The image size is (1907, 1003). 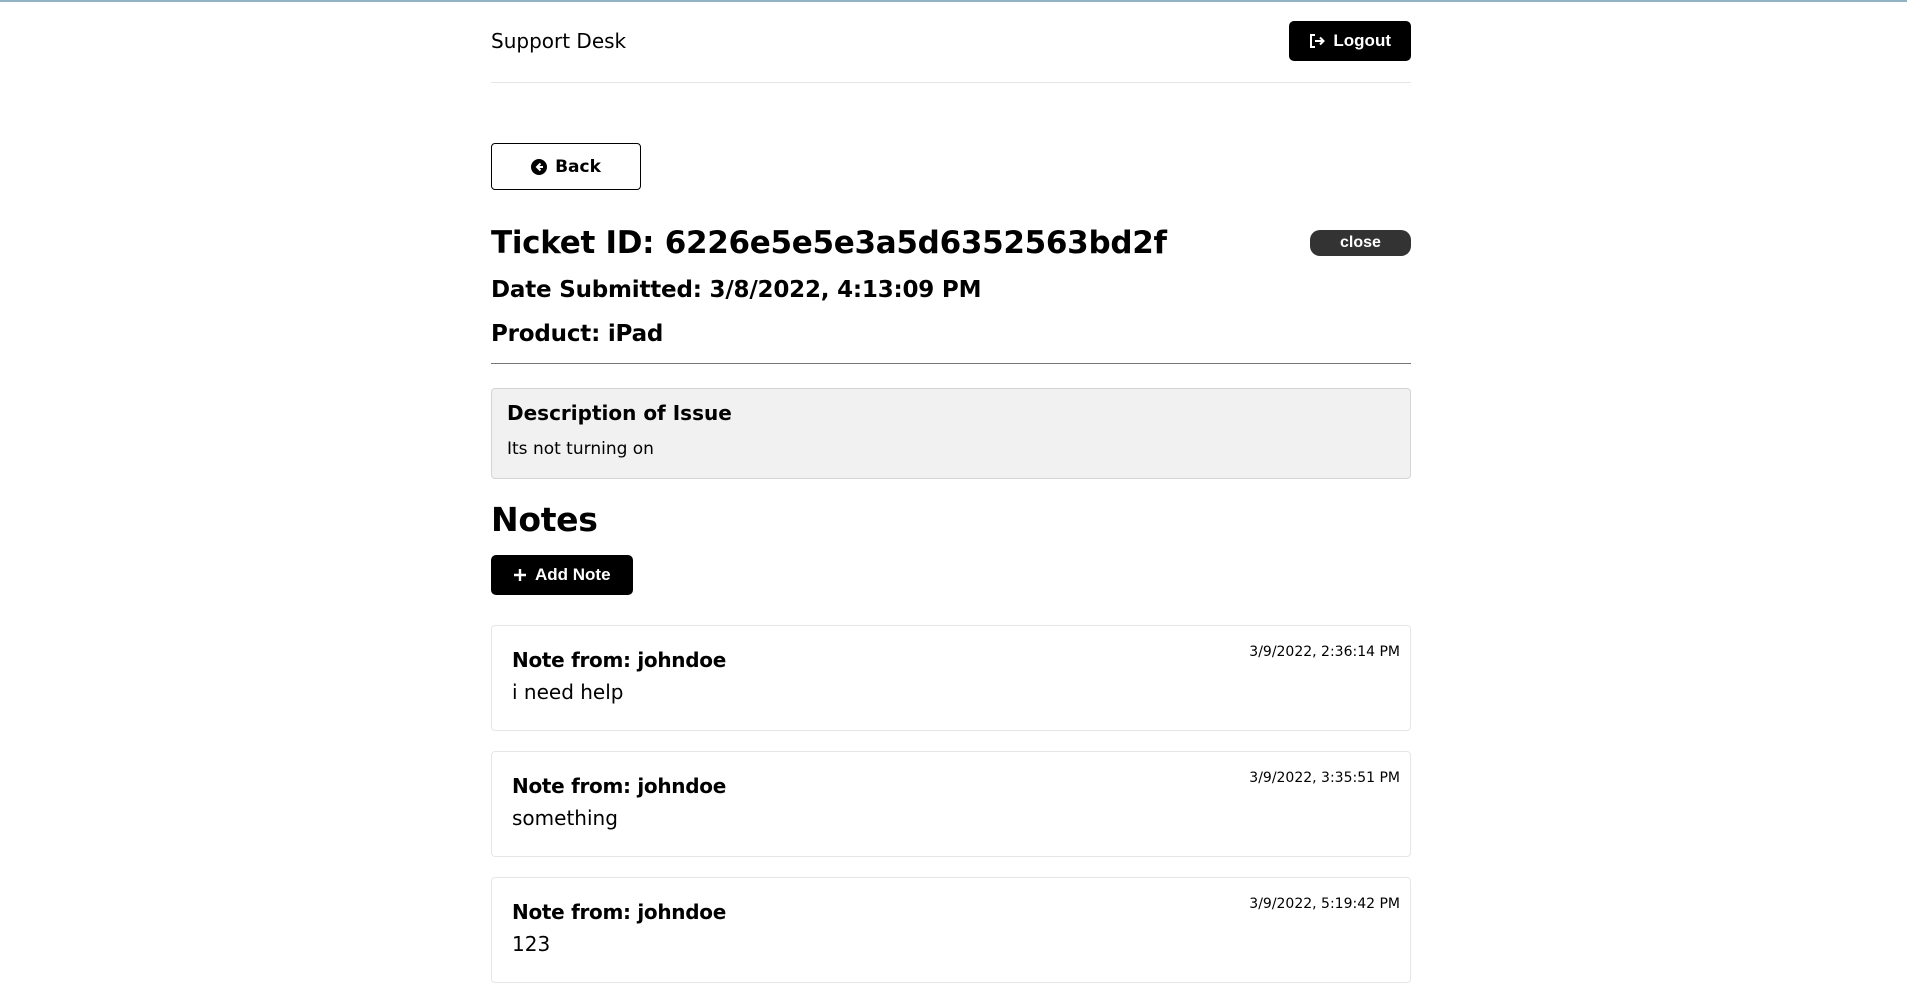 I want to click on status-badge: close, so click(x=1360, y=243).